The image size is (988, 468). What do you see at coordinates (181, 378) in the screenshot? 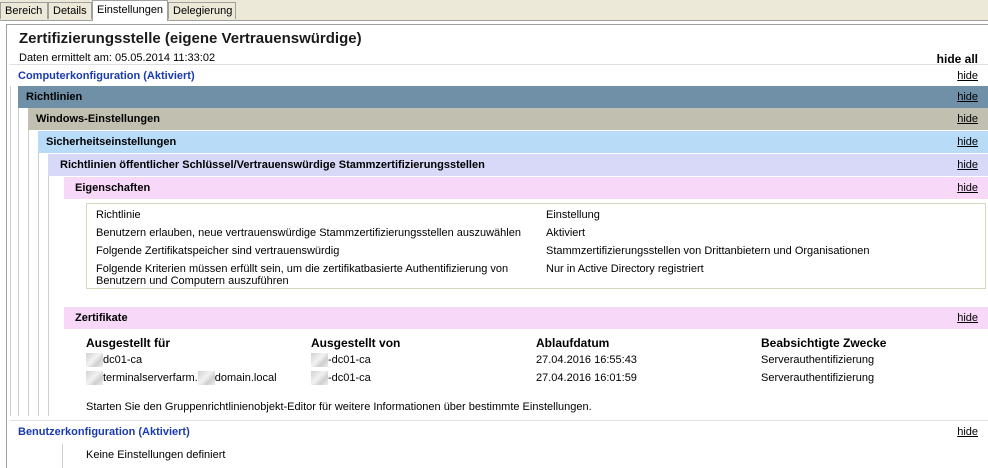
I see `cert-issued-to: terminalserverfarm. domain.local` at bounding box center [181, 378].